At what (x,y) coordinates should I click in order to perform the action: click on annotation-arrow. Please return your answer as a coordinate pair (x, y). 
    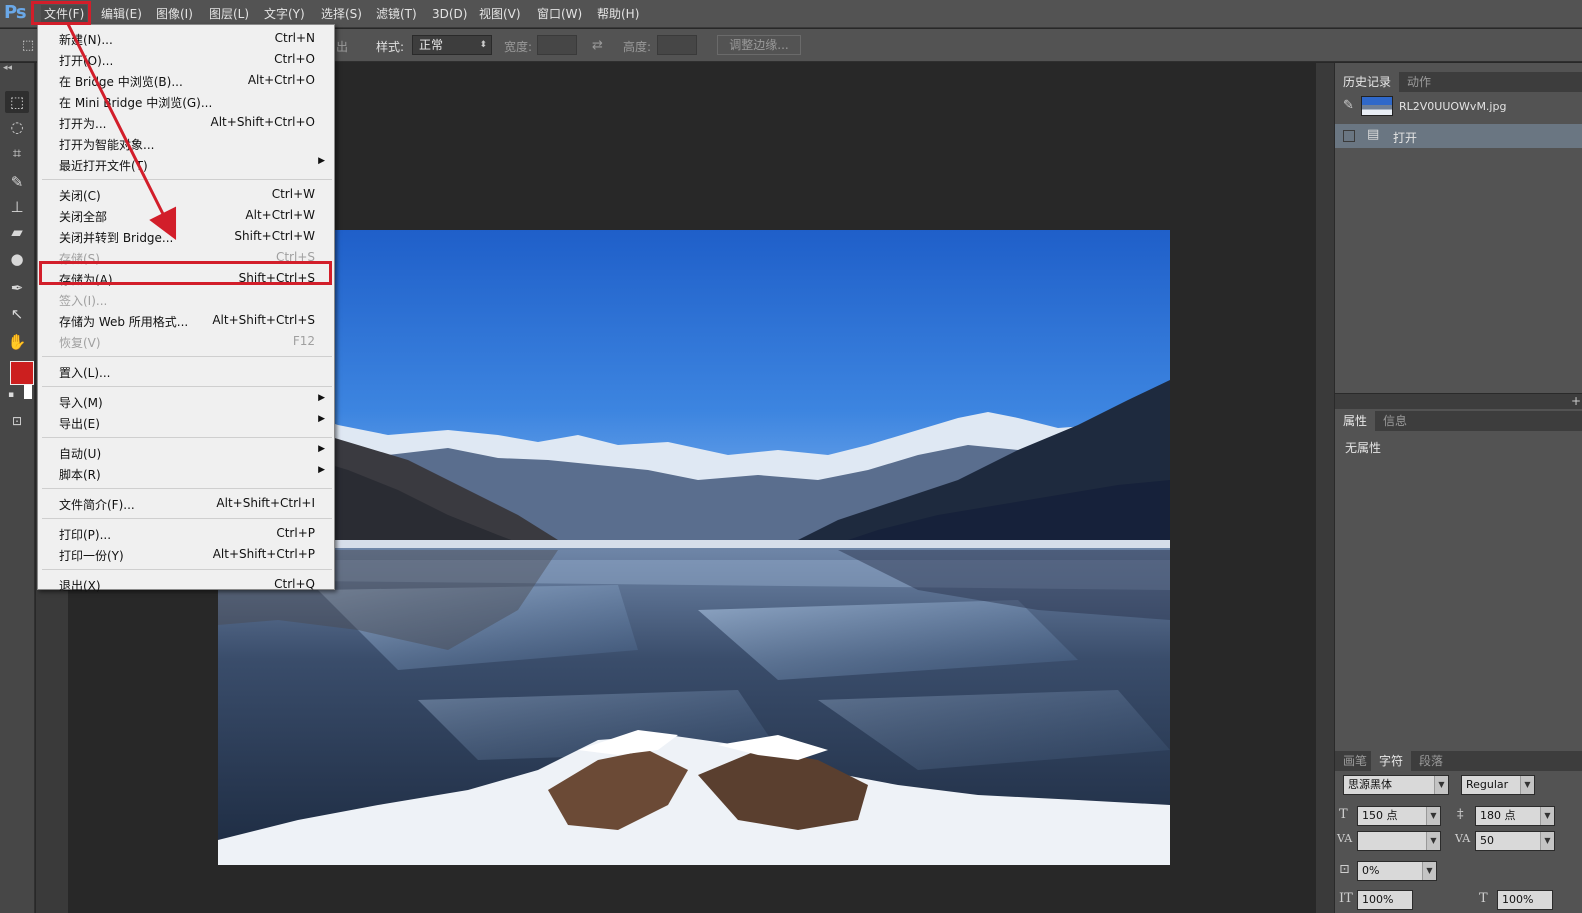
    Looking at the image, I should click on (121, 132).